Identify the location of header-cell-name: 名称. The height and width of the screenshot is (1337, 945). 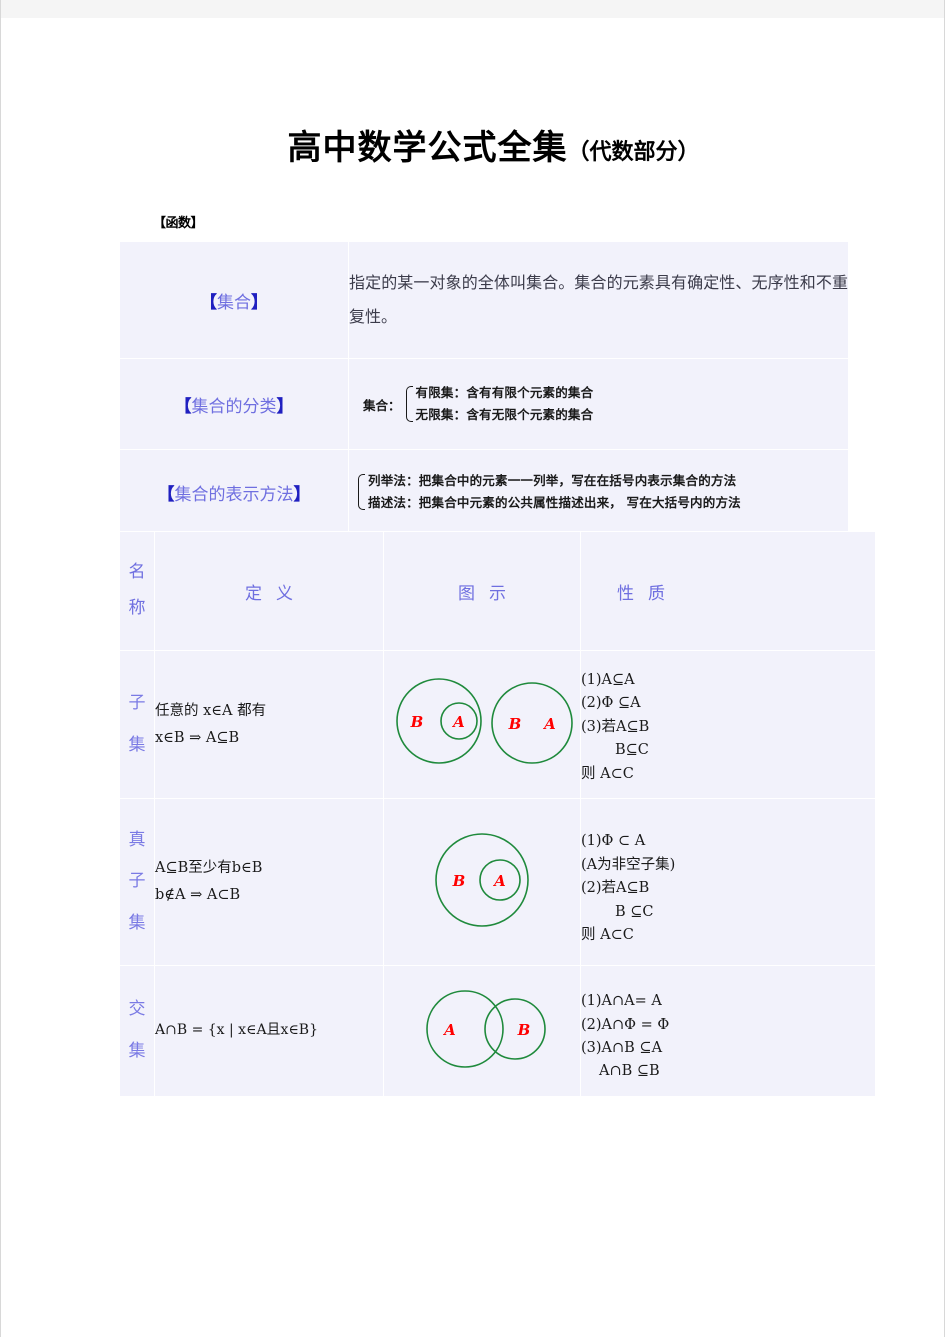
(137, 591).